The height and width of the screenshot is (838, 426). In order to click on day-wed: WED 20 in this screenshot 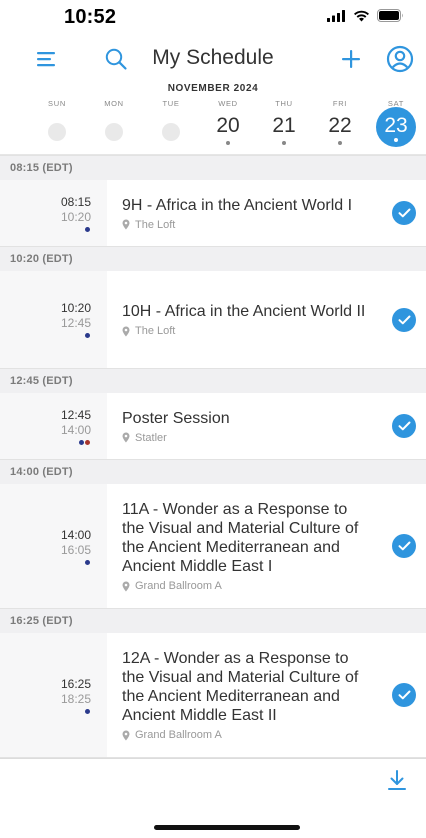, I will do `click(228, 125)`.